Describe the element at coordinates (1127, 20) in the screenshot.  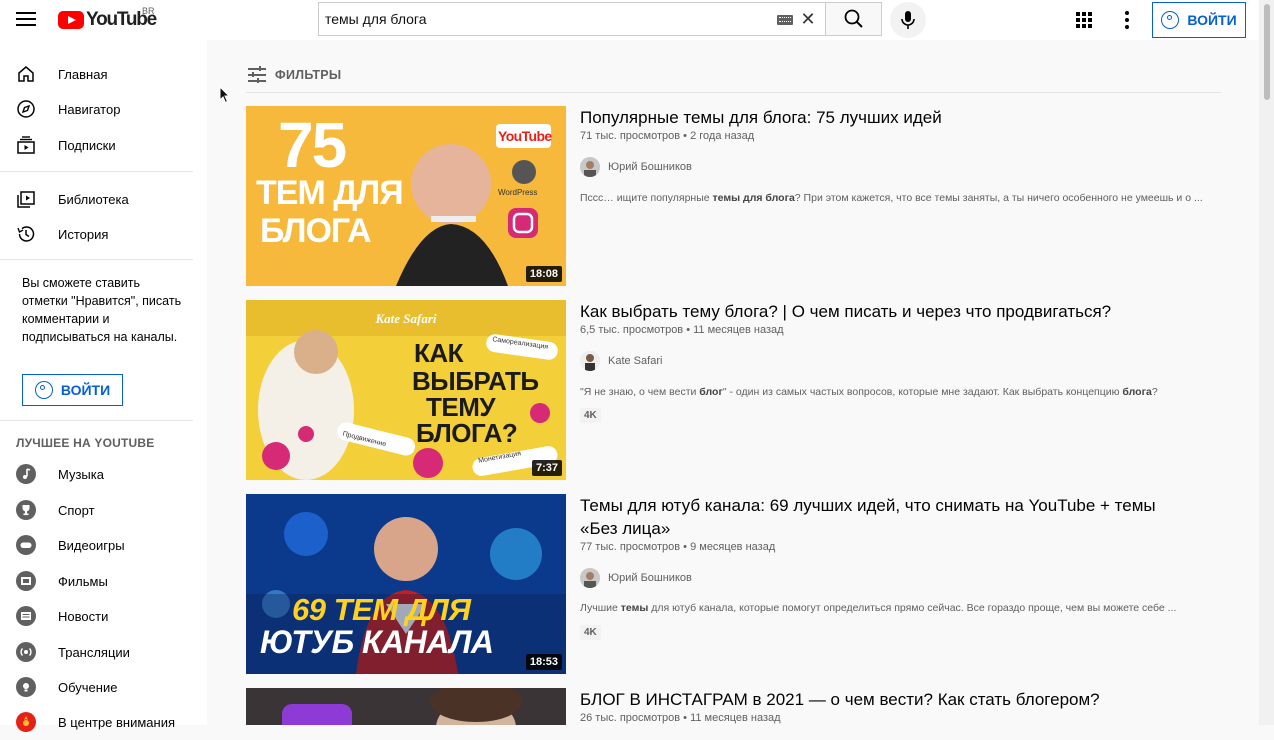
I see `more-vert-icon` at that location.